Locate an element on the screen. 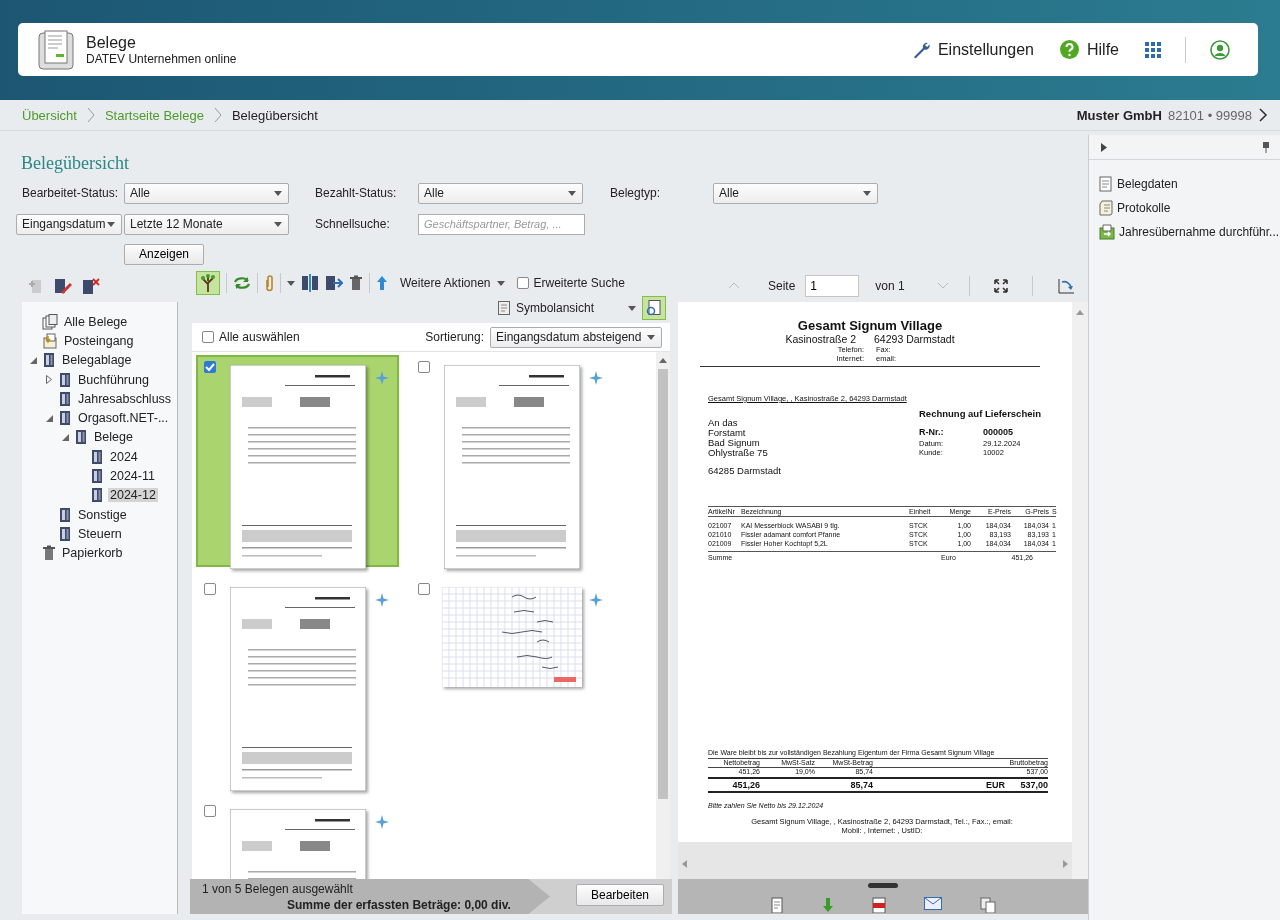 Image resolution: width=1280 pixels, height=920 pixels. tree-item: Belegablage is located at coordinates (97, 360).